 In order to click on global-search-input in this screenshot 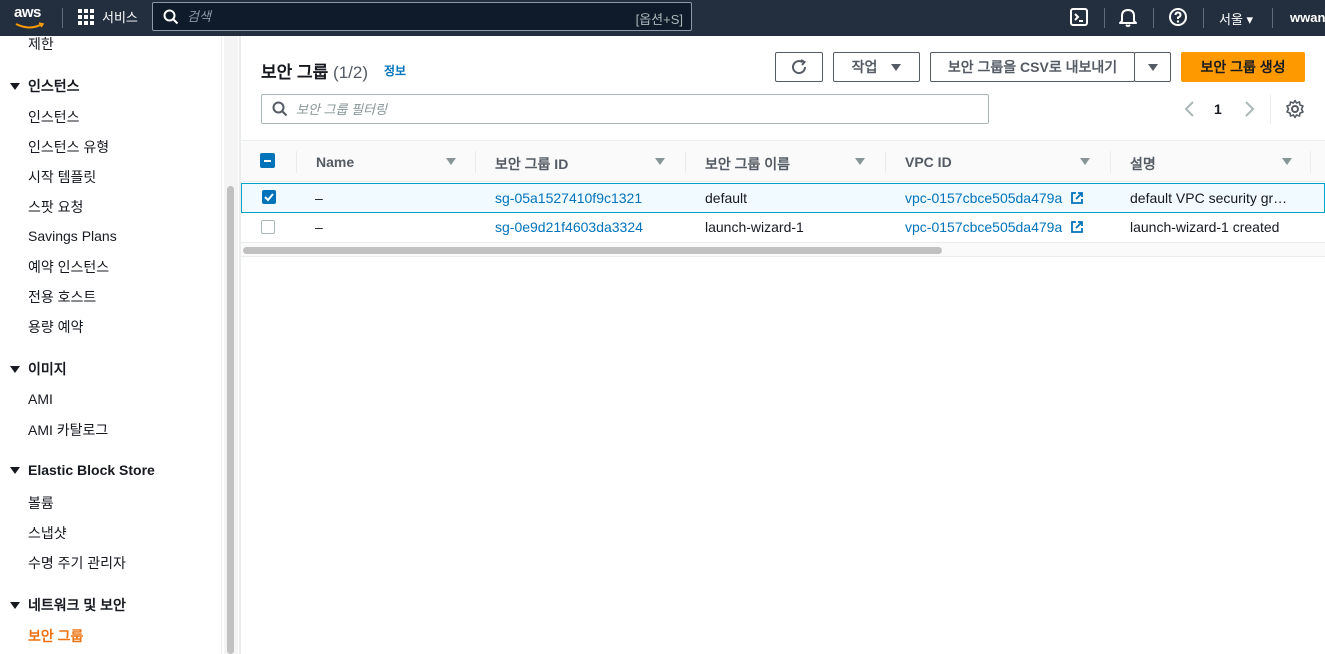, I will do `click(407, 16)`.